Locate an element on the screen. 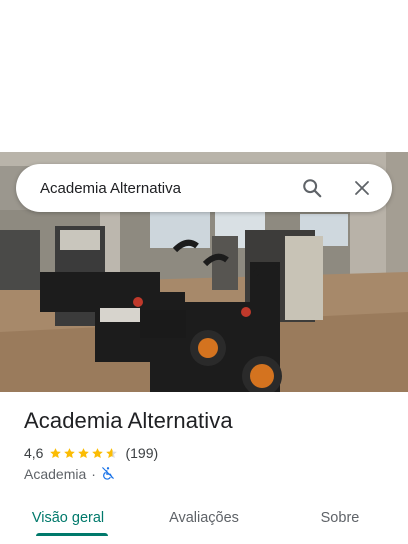  search-query-text: Academia Alternativa is located at coordinates (167, 188).